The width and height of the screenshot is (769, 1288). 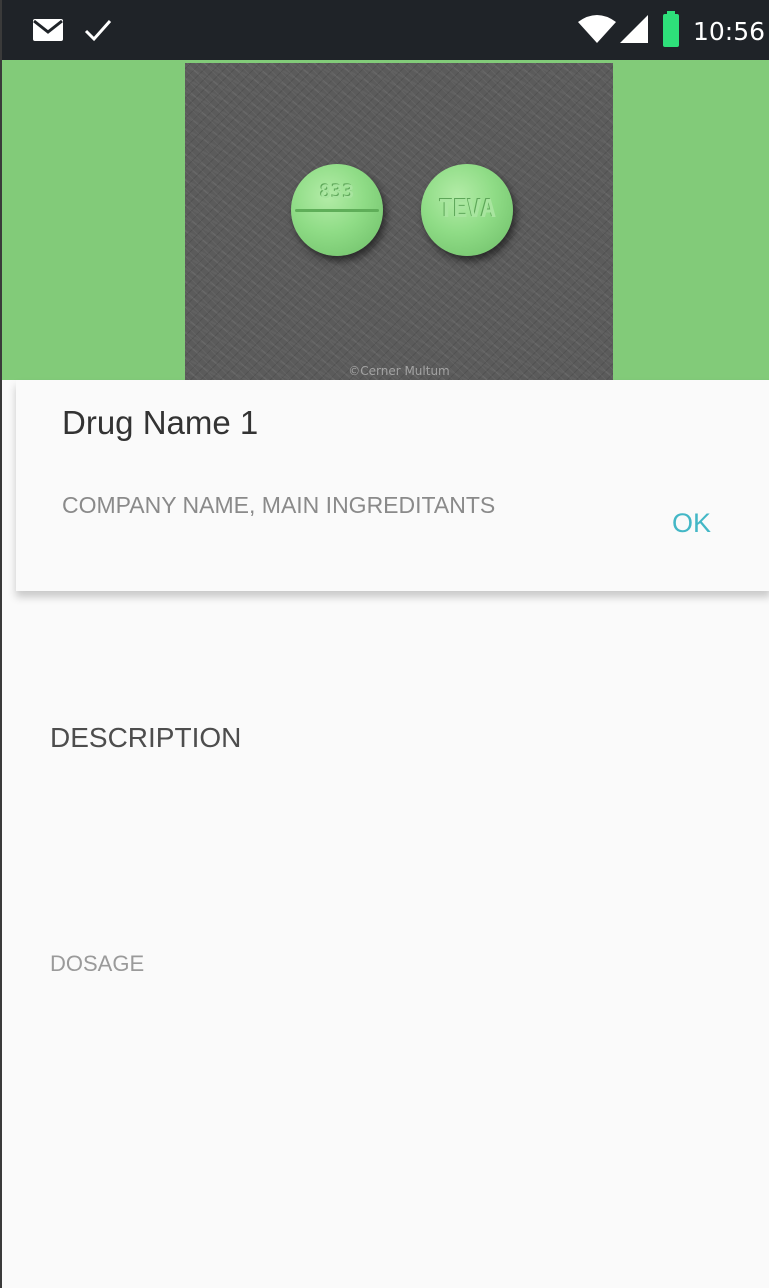 What do you see at coordinates (728, 31) in the screenshot?
I see `clock: 10:56` at bounding box center [728, 31].